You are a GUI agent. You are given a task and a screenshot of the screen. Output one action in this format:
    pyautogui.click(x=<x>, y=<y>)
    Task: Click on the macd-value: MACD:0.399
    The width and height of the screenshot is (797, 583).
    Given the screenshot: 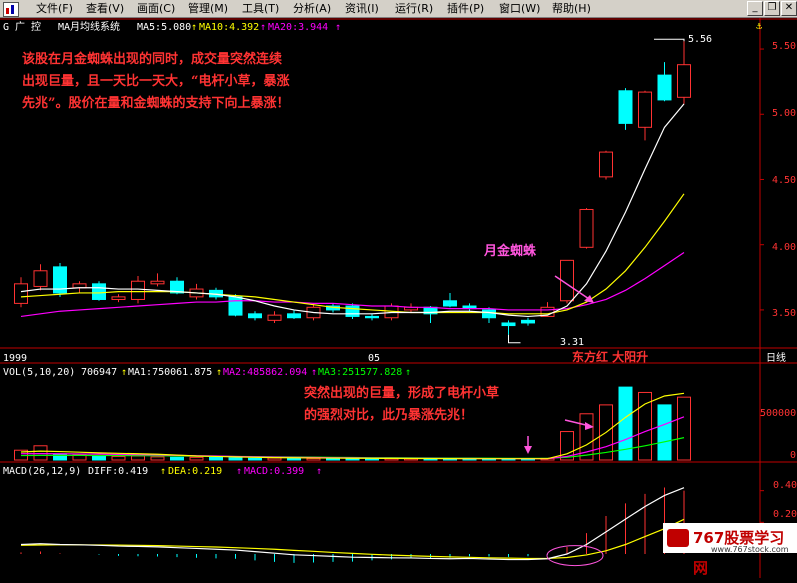 What is the action you would take?
    pyautogui.click(x=274, y=471)
    